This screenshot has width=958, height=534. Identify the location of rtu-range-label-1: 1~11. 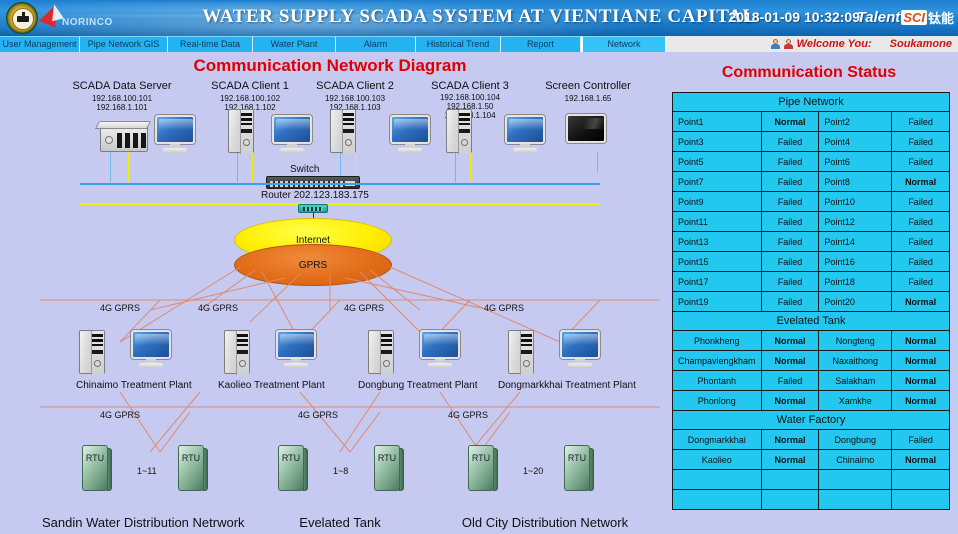
(147, 471).